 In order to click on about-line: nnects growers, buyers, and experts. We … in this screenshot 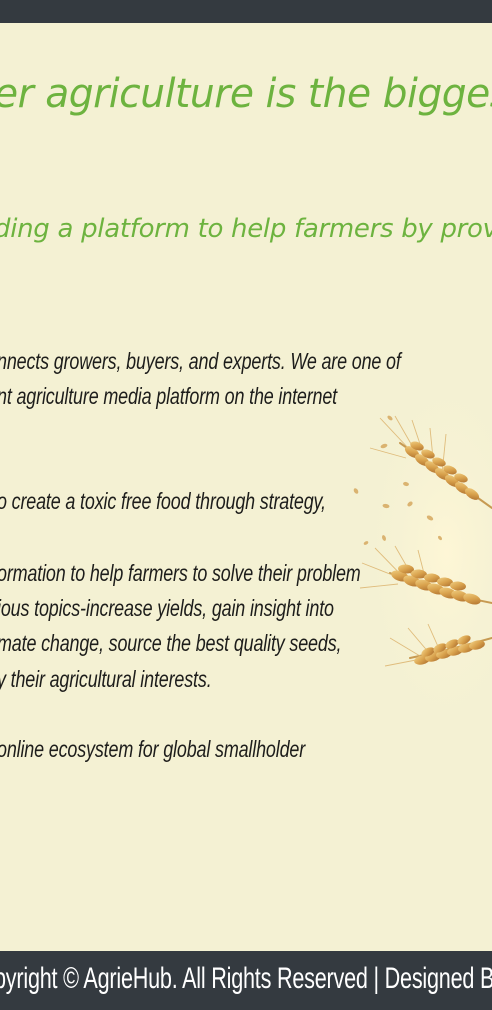, I will do `click(200, 361)`.